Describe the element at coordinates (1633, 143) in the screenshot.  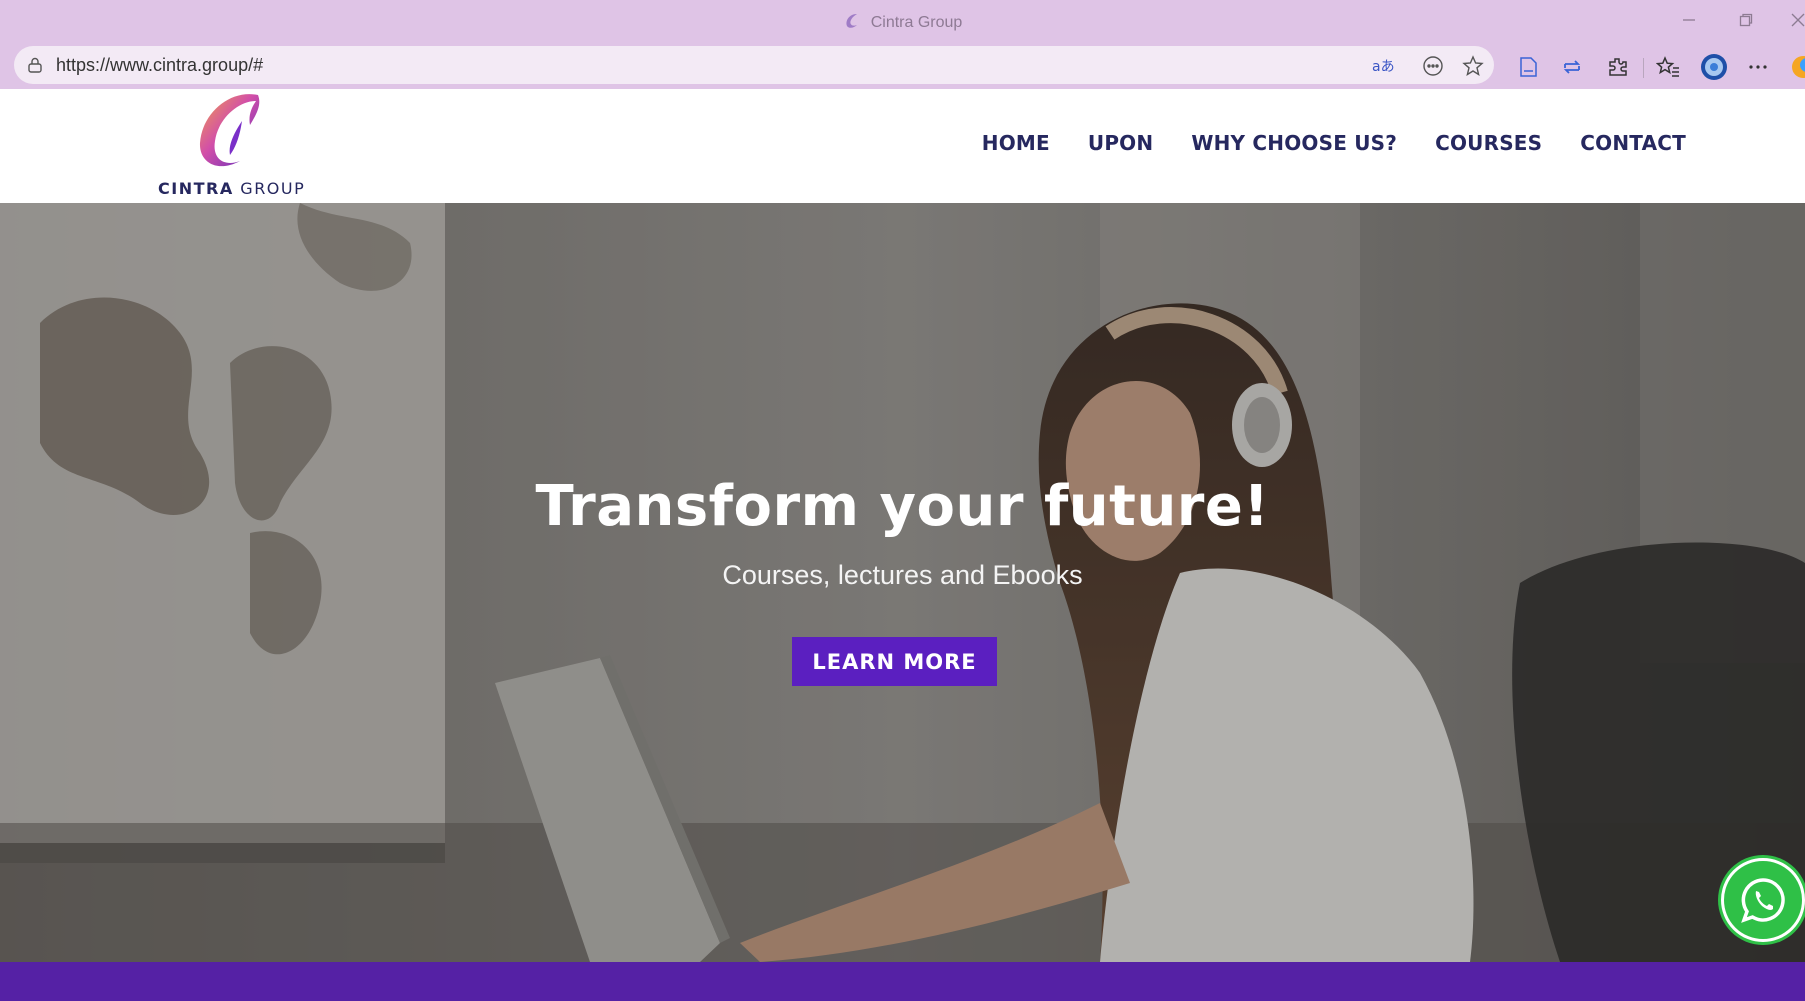
I see `nav-contact: CONTACT` at that location.